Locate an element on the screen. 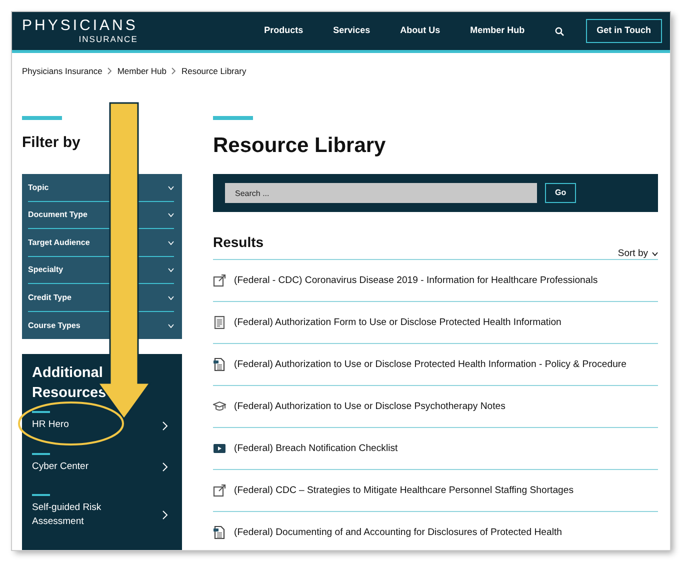 The height and width of the screenshot is (565, 691). result-link: (Federal) Authorization Form to Use or Disclose Protected Health Information is located at coordinates (398, 323).